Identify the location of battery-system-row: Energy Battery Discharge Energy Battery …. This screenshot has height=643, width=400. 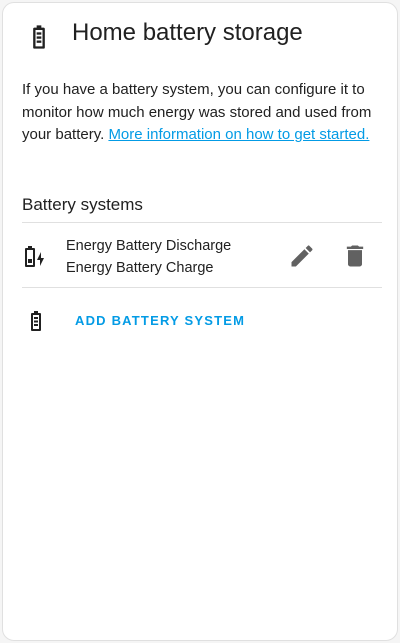
(200, 256).